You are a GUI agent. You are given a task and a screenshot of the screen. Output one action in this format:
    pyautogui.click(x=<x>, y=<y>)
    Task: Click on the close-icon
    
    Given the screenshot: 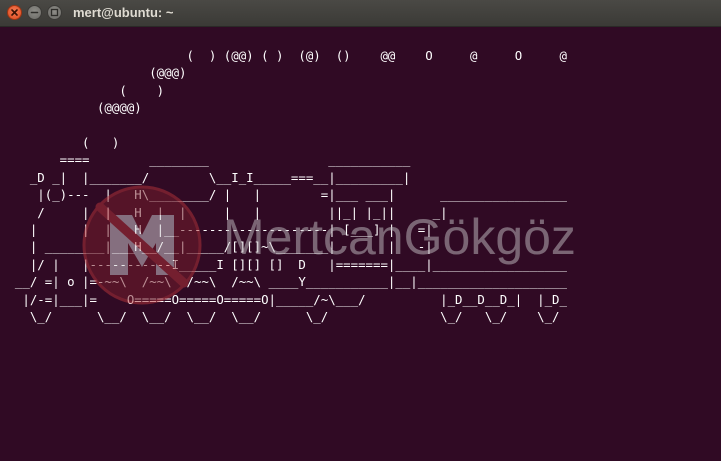 What is the action you would take?
    pyautogui.click(x=14, y=12)
    